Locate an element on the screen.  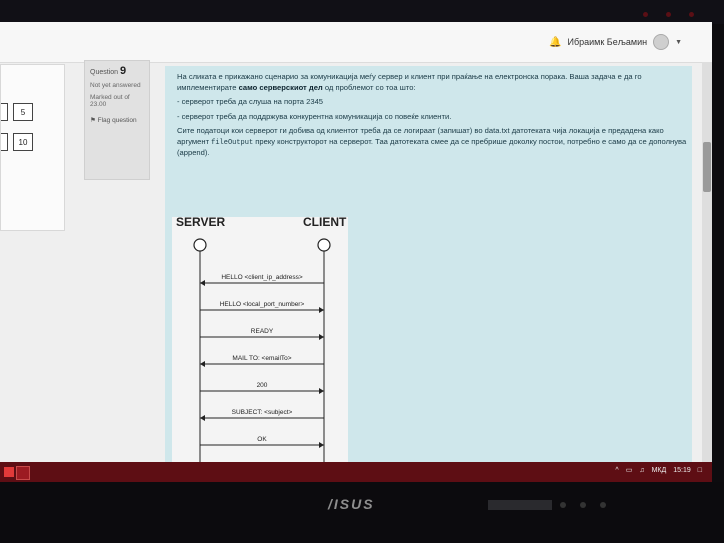
maximize-icon is located at coordinates (668, 14).